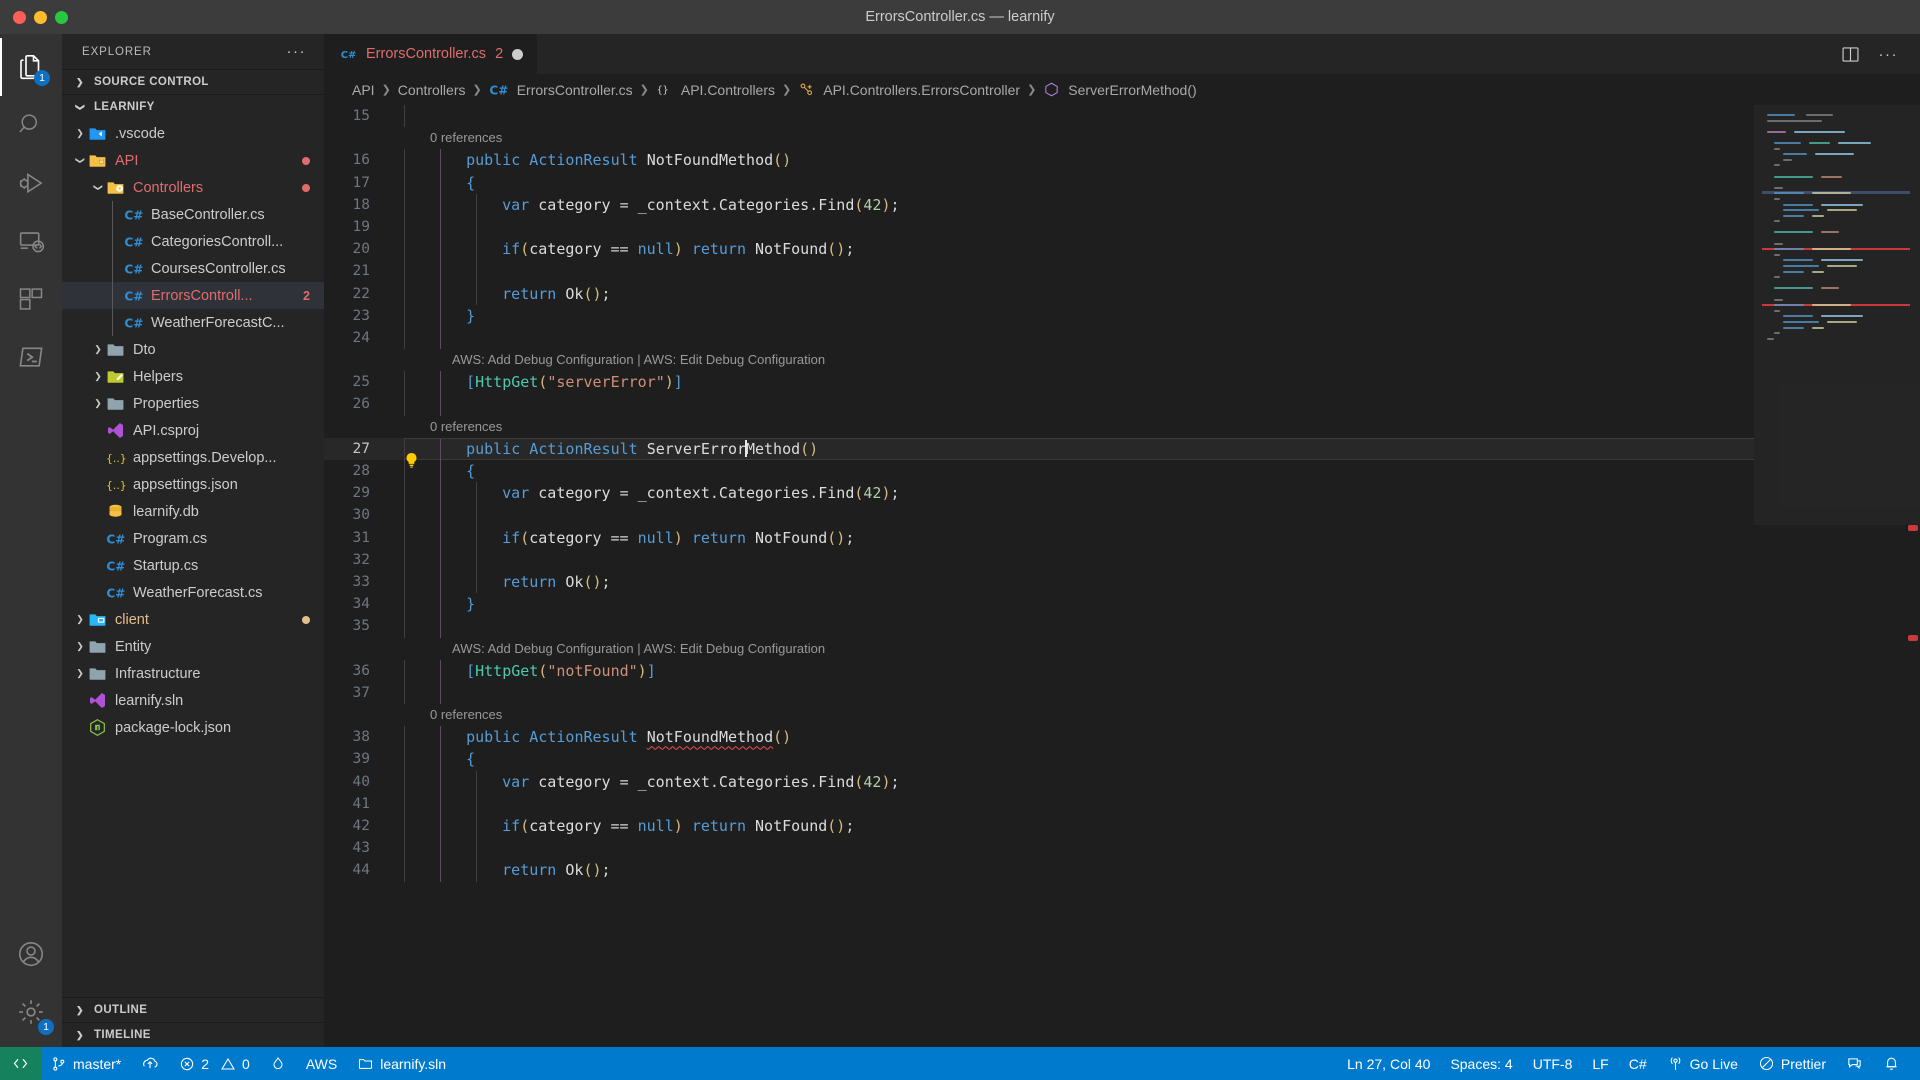  What do you see at coordinates (31, 67) in the screenshot?
I see `activity-explorer: 1` at bounding box center [31, 67].